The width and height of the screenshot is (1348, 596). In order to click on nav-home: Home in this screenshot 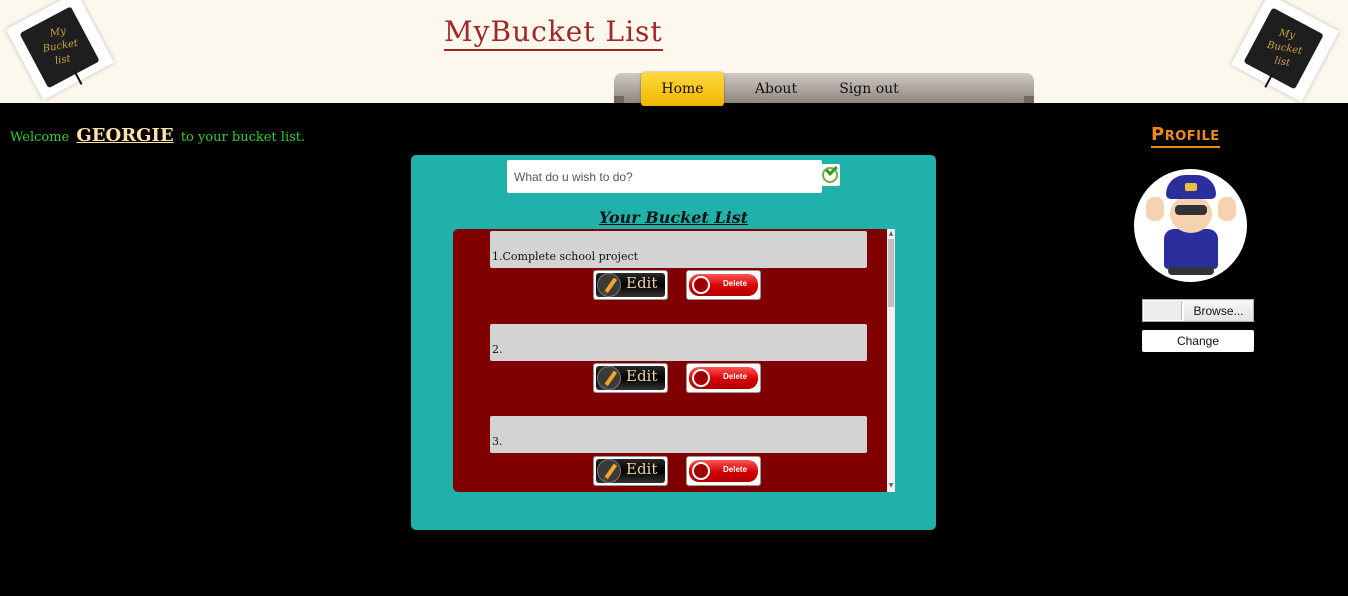, I will do `click(682, 89)`.